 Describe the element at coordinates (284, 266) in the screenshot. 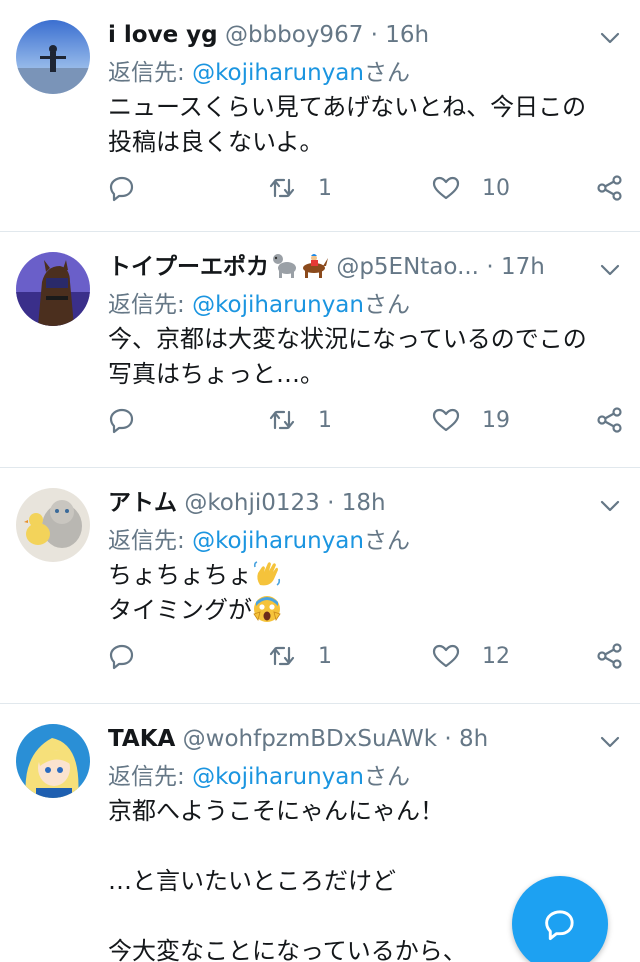

I see `poodle-emoji-icon` at that location.